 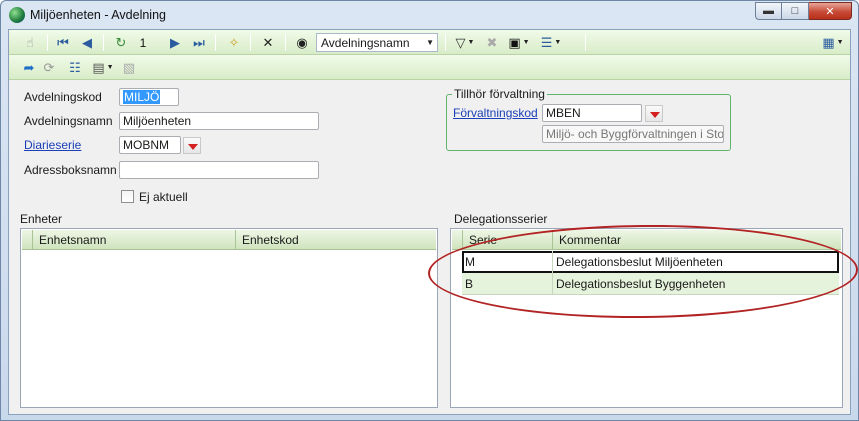 What do you see at coordinates (302, 42) in the screenshot?
I see `binoculars-icon: ◉` at bounding box center [302, 42].